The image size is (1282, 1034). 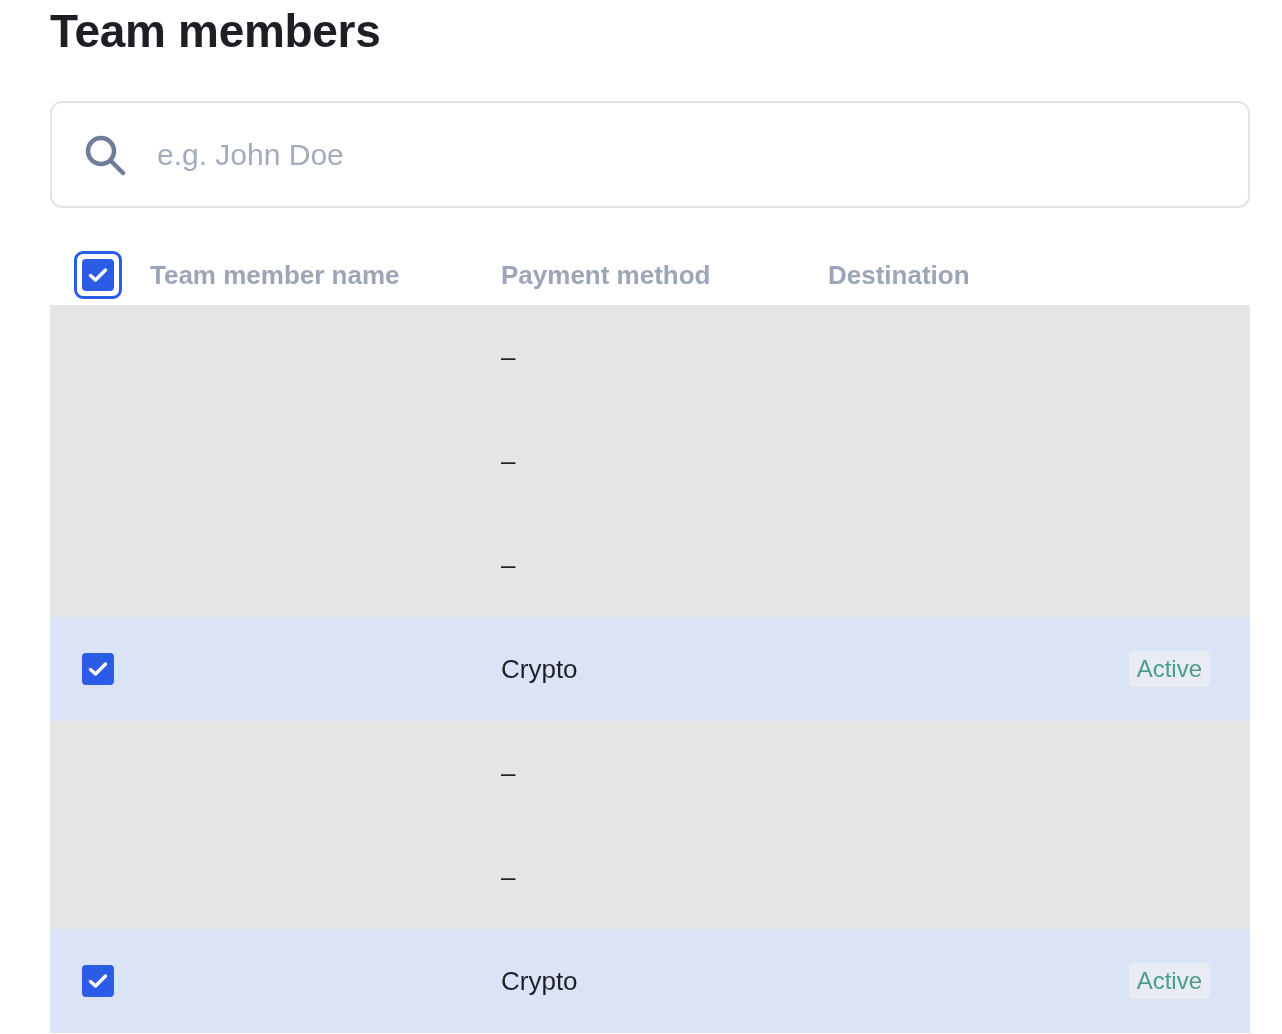 What do you see at coordinates (650, 154) in the screenshot?
I see `search-field: e.g. John Doe` at bounding box center [650, 154].